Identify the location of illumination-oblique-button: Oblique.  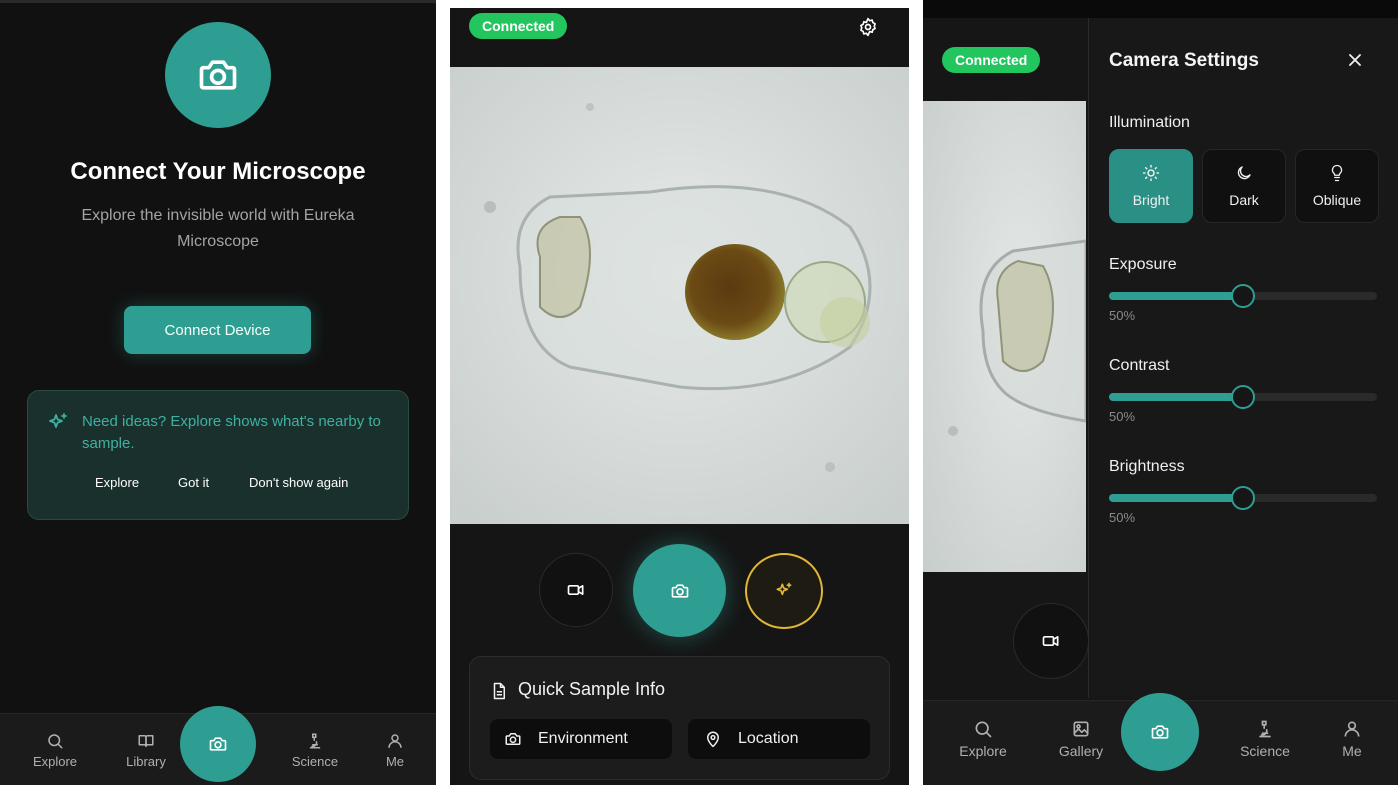
(1337, 186).